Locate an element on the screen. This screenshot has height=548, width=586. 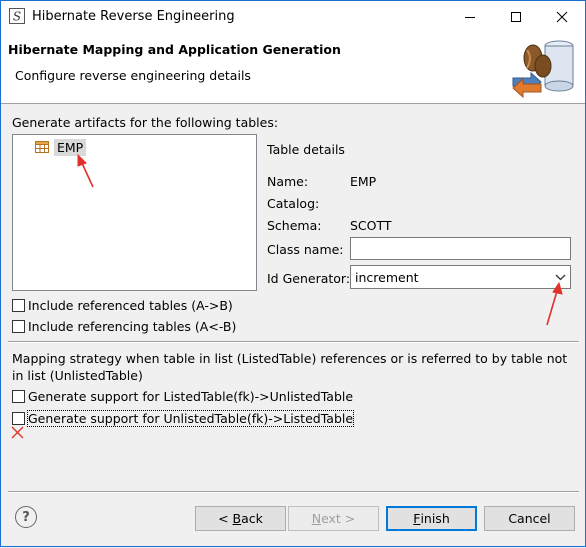
chevron-down-icon is located at coordinates (560, 277).